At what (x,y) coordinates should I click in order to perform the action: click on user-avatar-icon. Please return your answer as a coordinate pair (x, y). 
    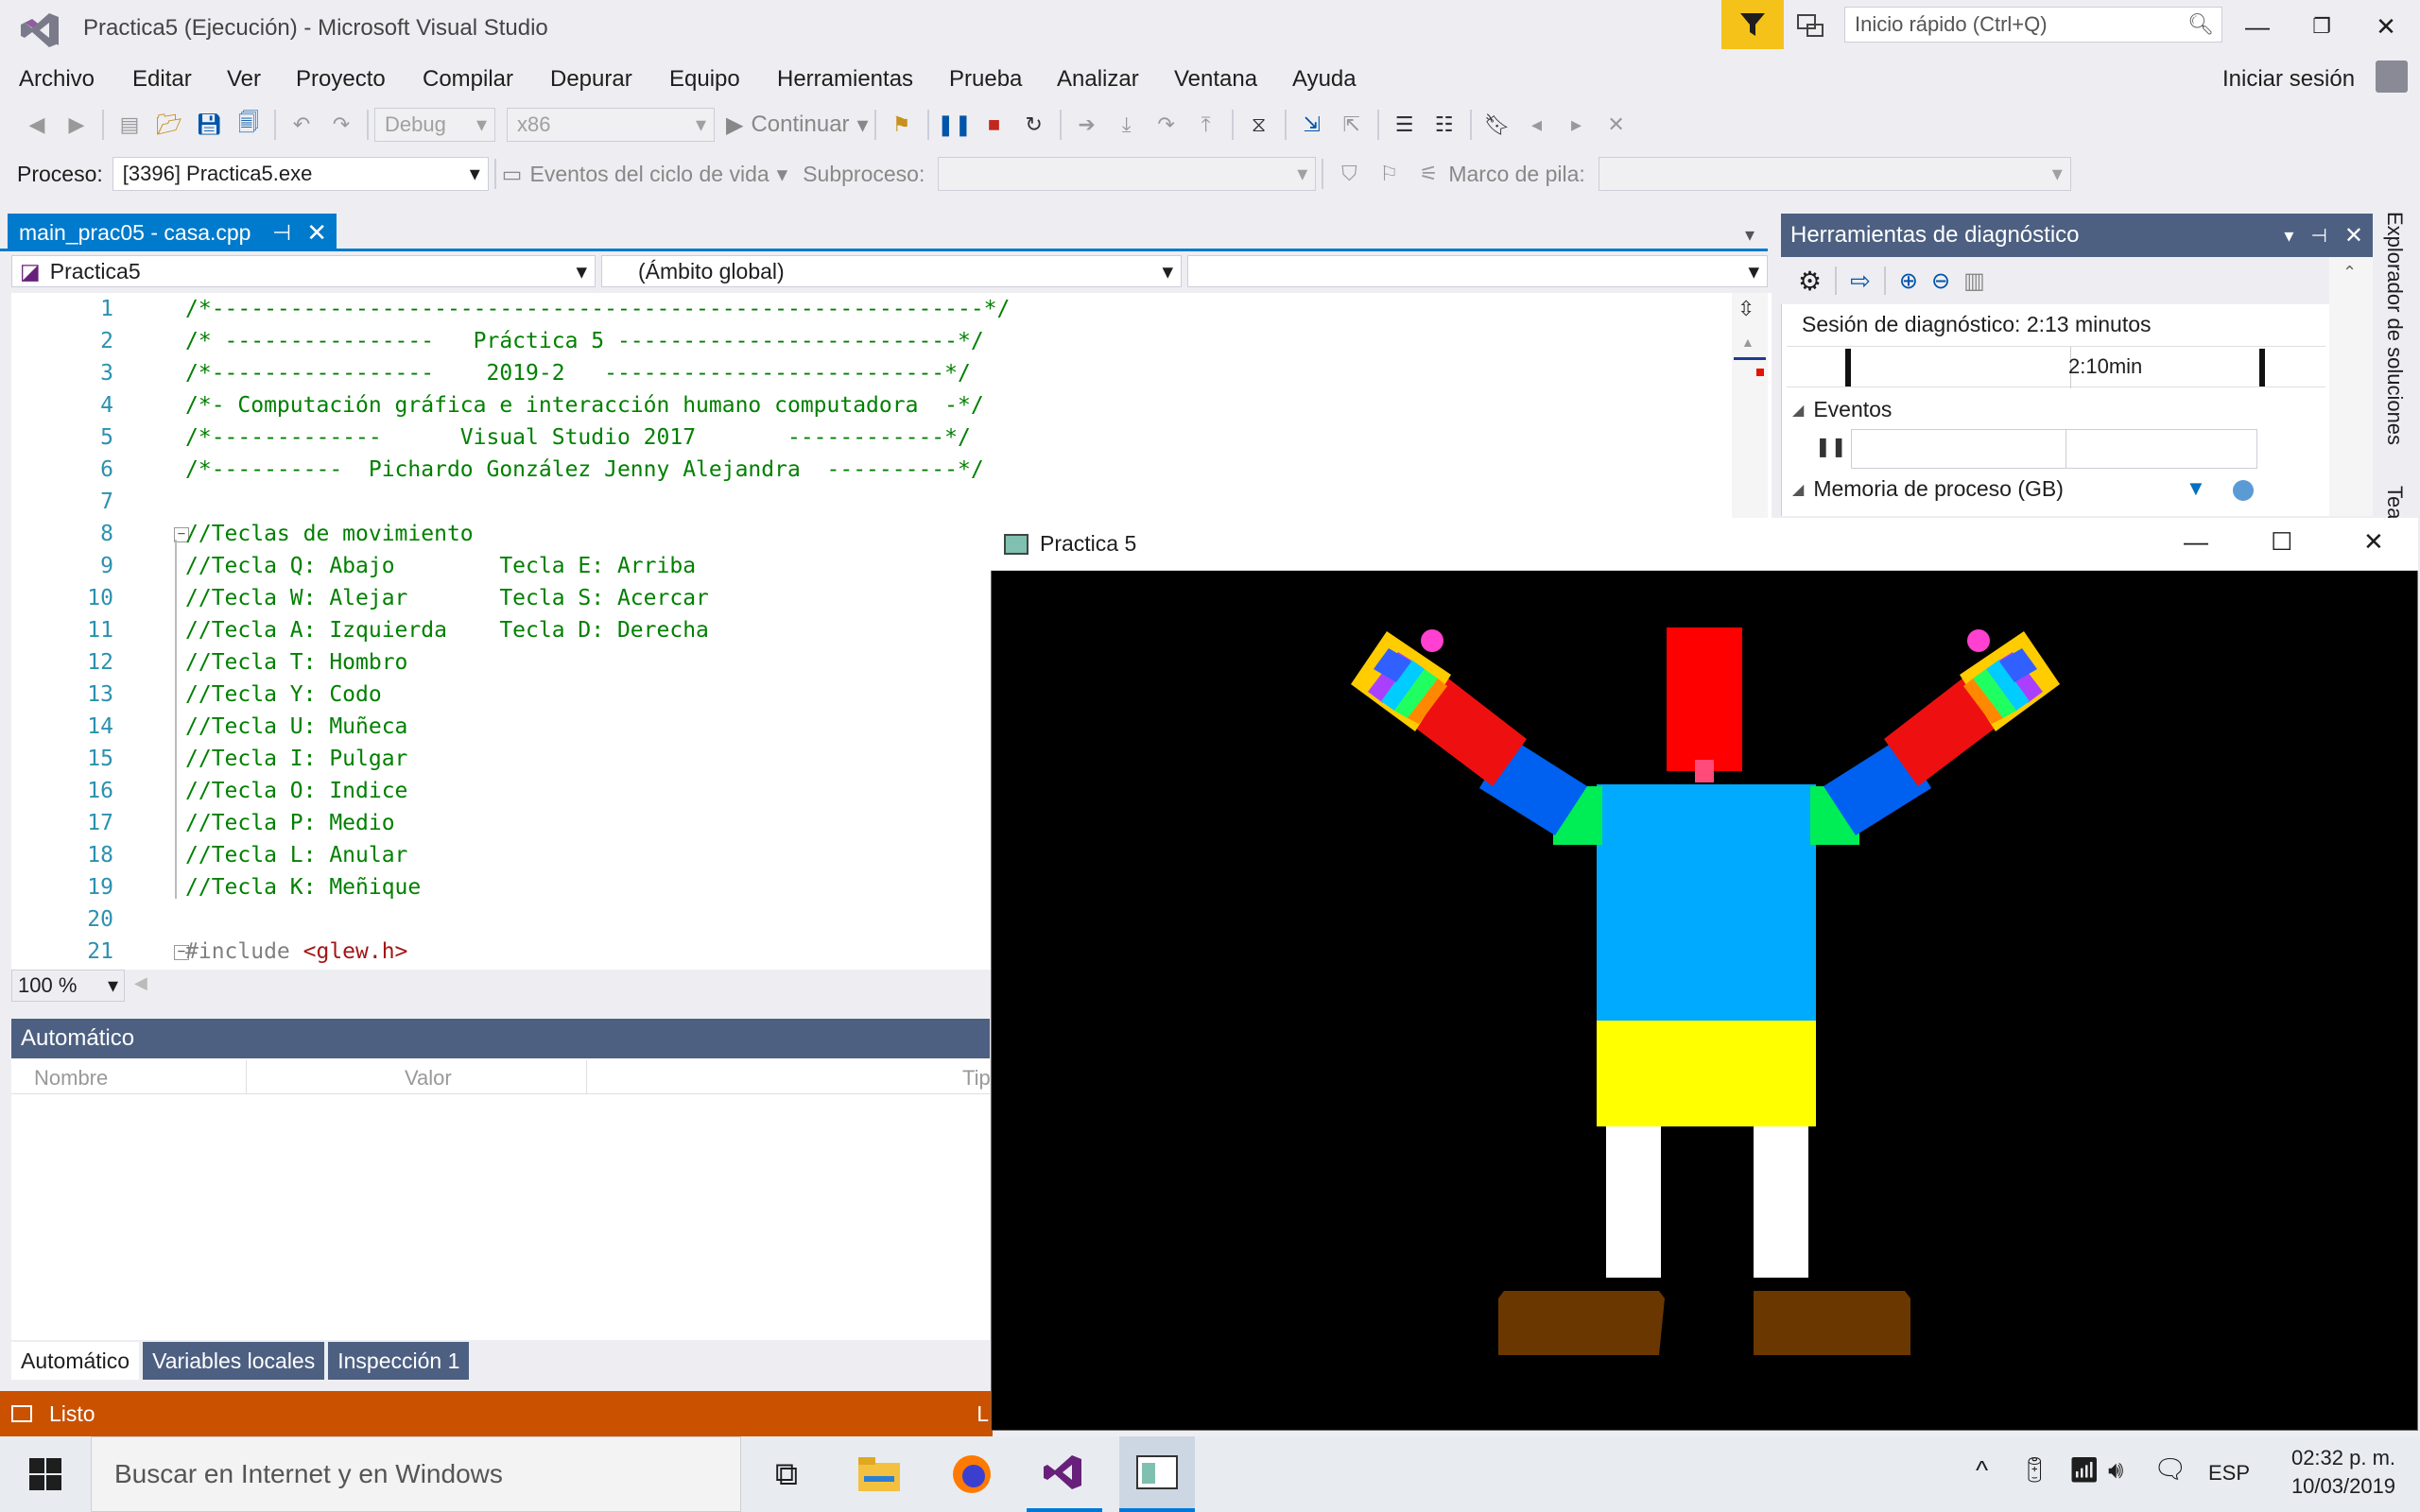
    Looking at the image, I should click on (2392, 76).